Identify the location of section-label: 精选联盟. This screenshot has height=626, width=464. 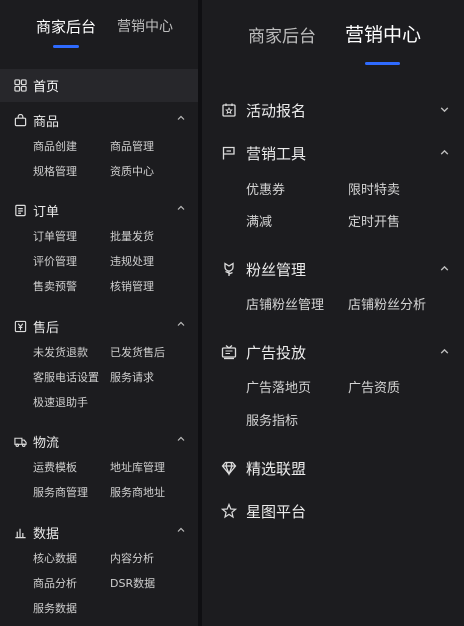
(276, 468).